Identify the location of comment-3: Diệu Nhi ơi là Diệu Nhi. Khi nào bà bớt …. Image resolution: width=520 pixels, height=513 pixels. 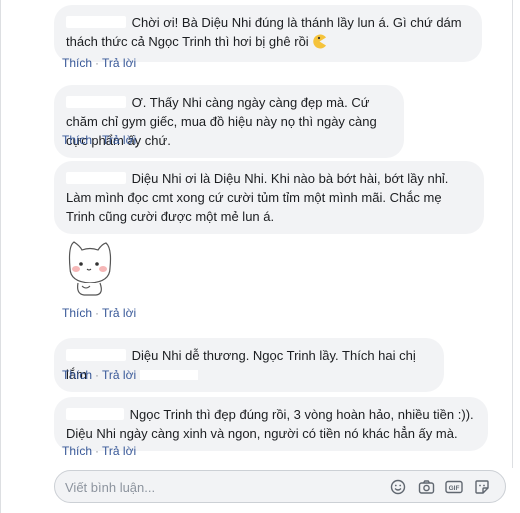
(269, 197).